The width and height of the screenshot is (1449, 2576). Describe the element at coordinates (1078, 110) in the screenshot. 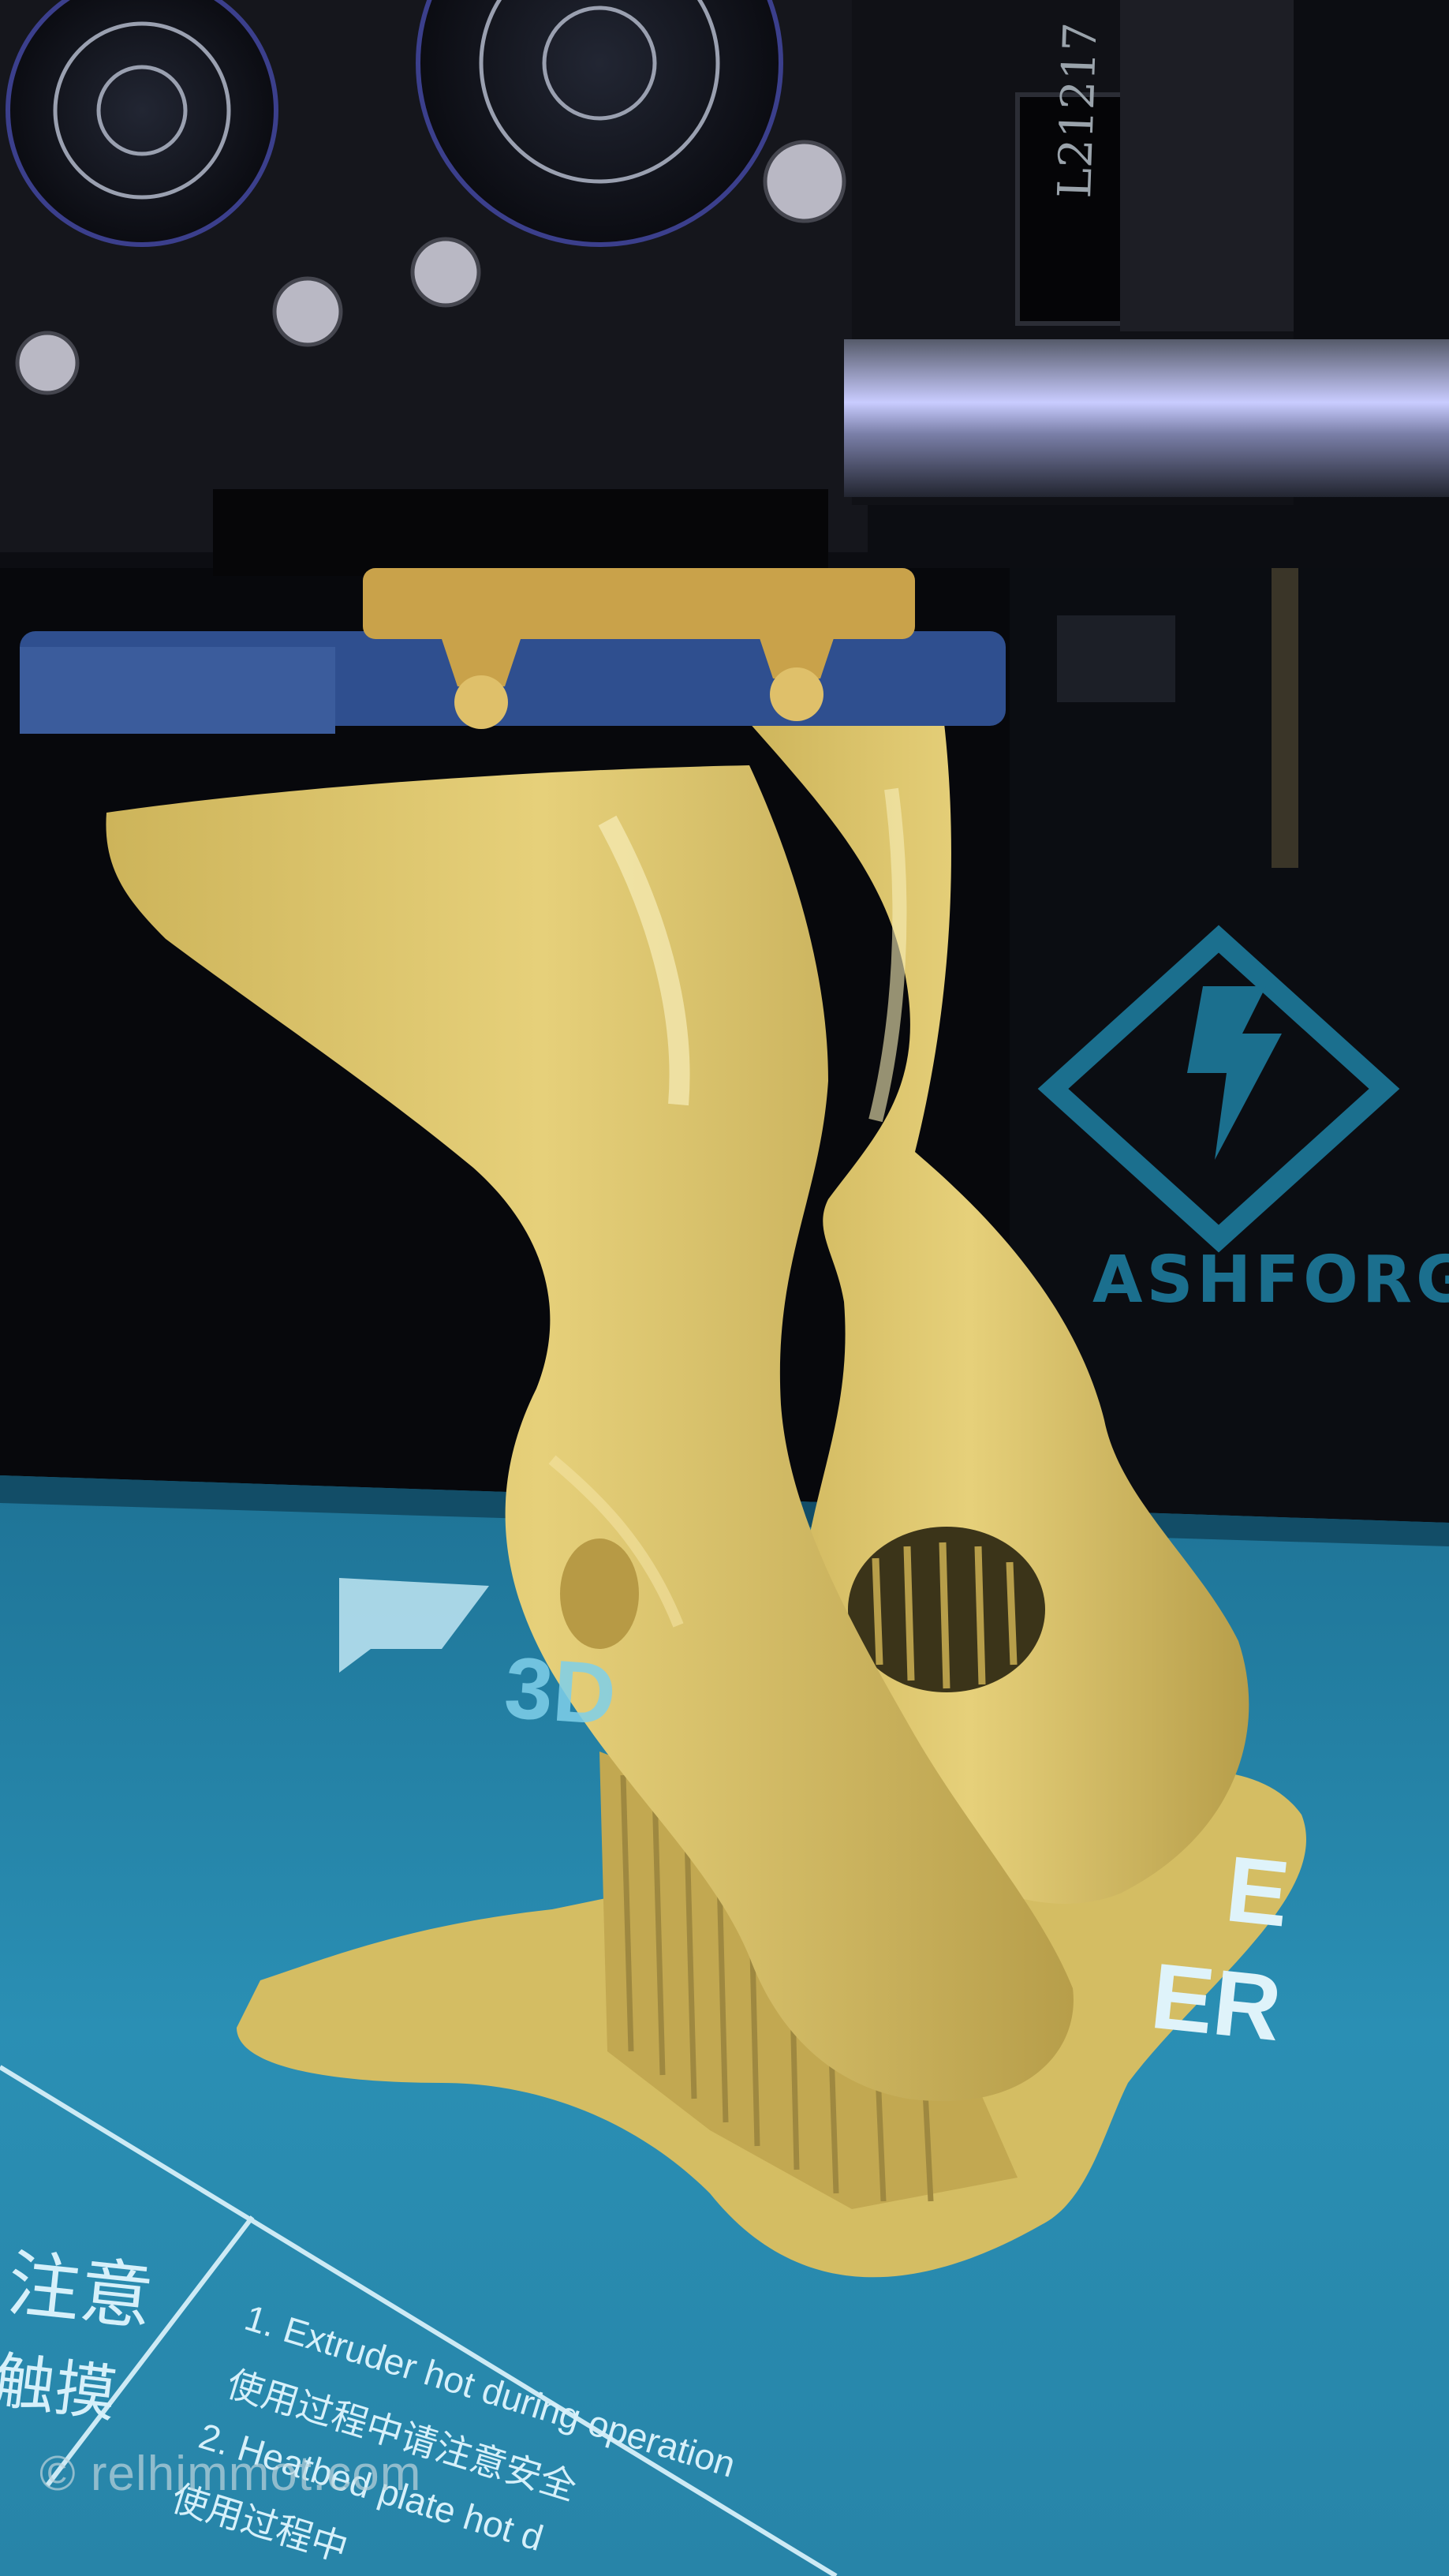

I see `carriage-serial-label: L21217` at that location.